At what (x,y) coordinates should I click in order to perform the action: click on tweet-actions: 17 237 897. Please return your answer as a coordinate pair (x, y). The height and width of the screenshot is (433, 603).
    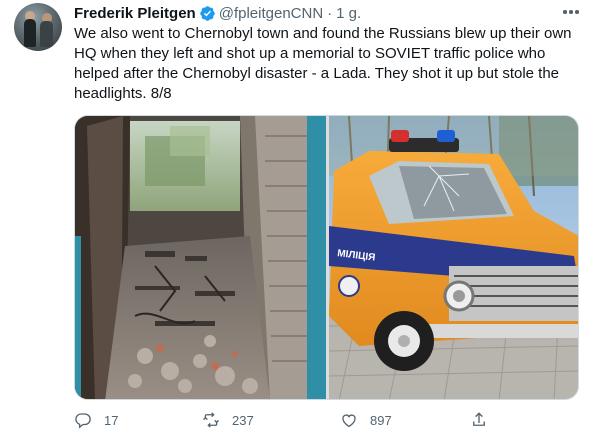
    Looking at the image, I should click on (330, 420).